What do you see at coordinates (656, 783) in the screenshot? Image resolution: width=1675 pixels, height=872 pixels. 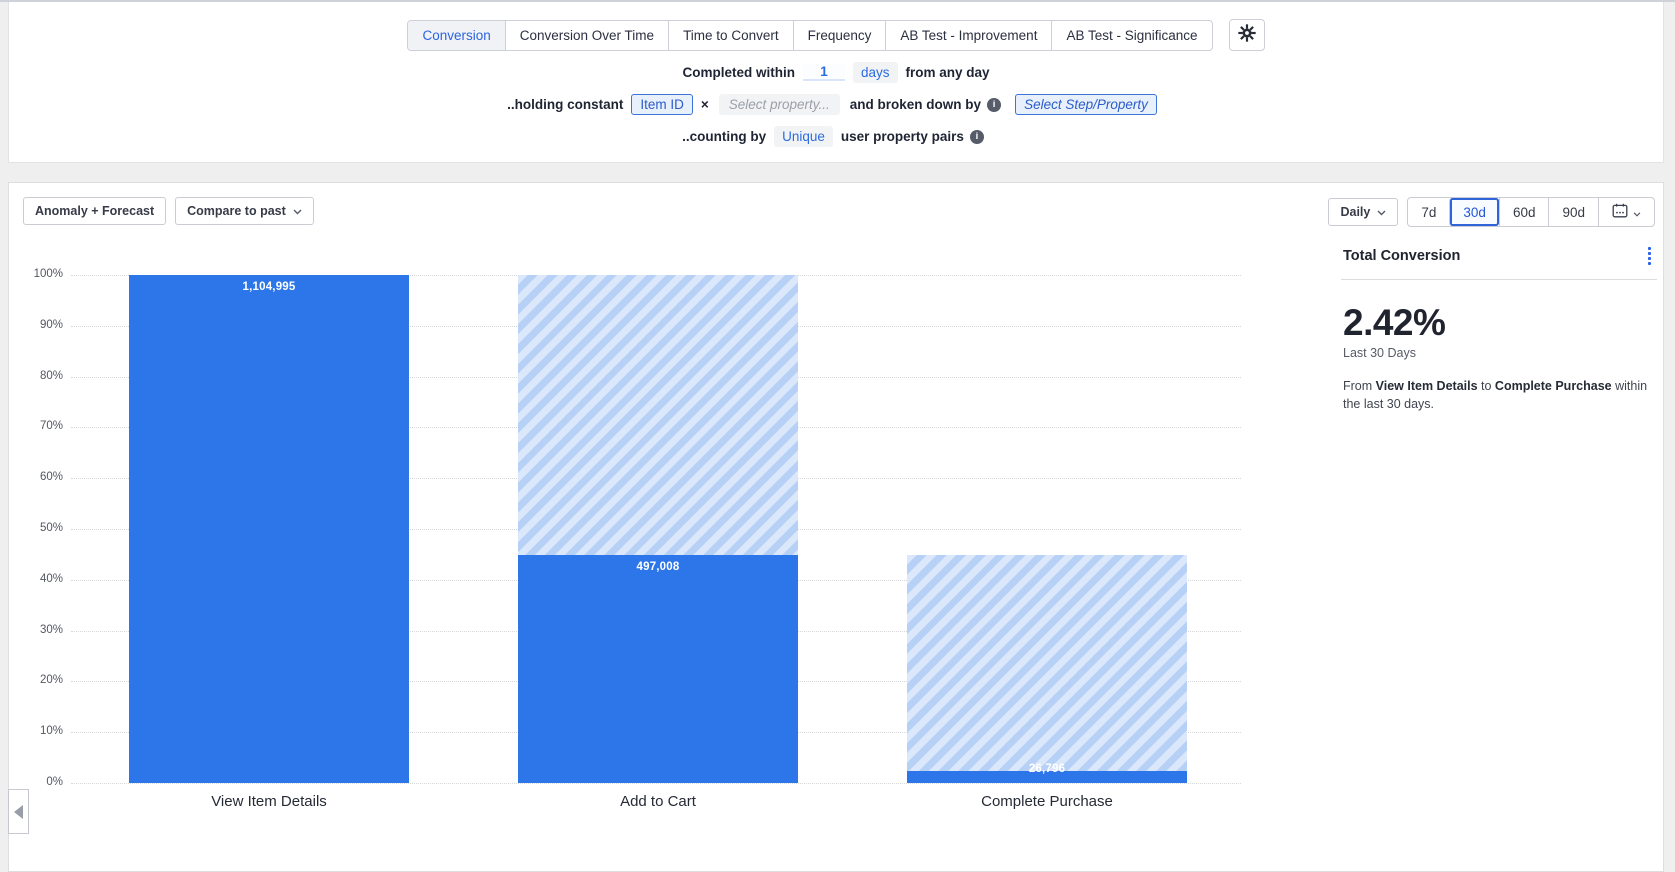 I see `gridline` at bounding box center [656, 783].